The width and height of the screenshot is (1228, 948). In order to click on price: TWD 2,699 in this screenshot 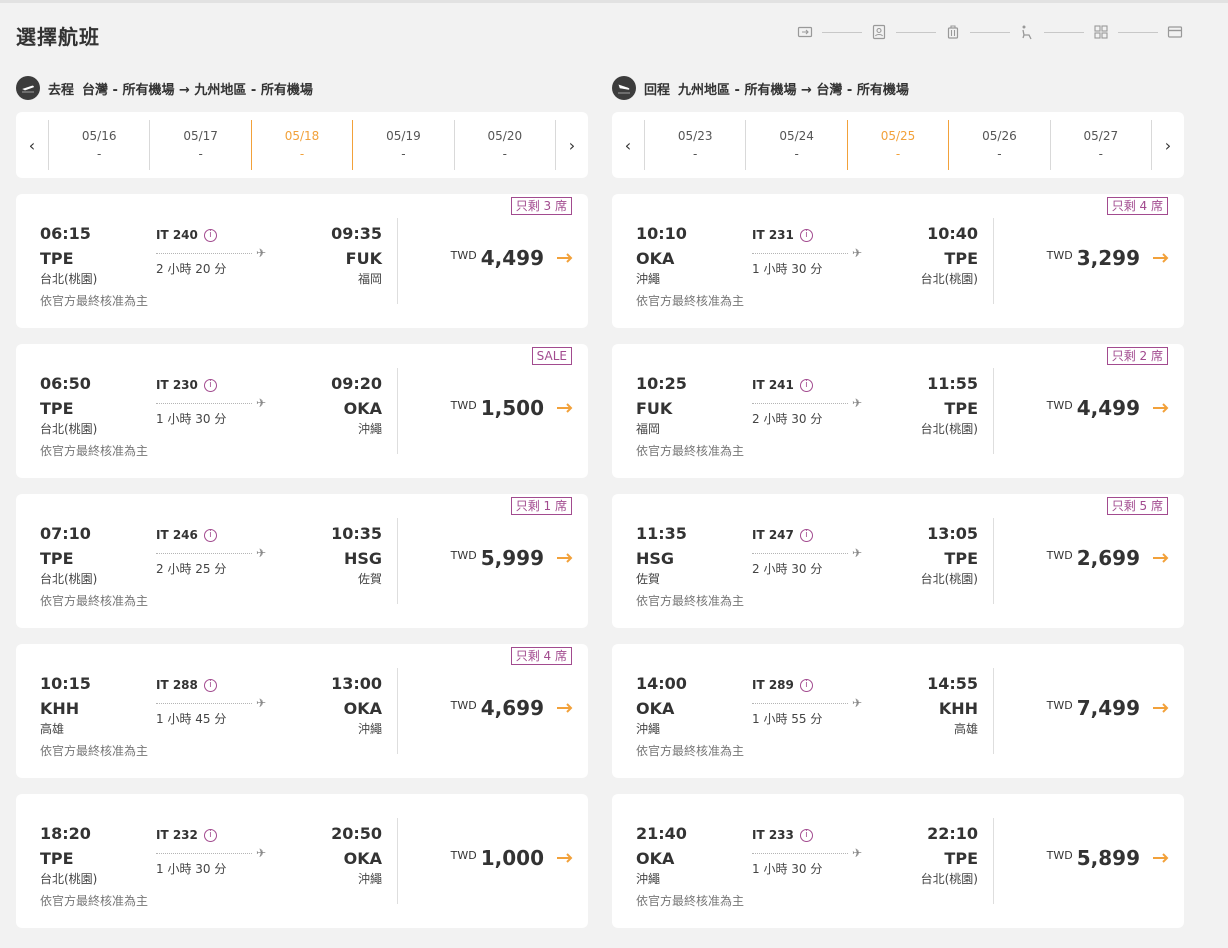, I will do `click(1093, 558)`.